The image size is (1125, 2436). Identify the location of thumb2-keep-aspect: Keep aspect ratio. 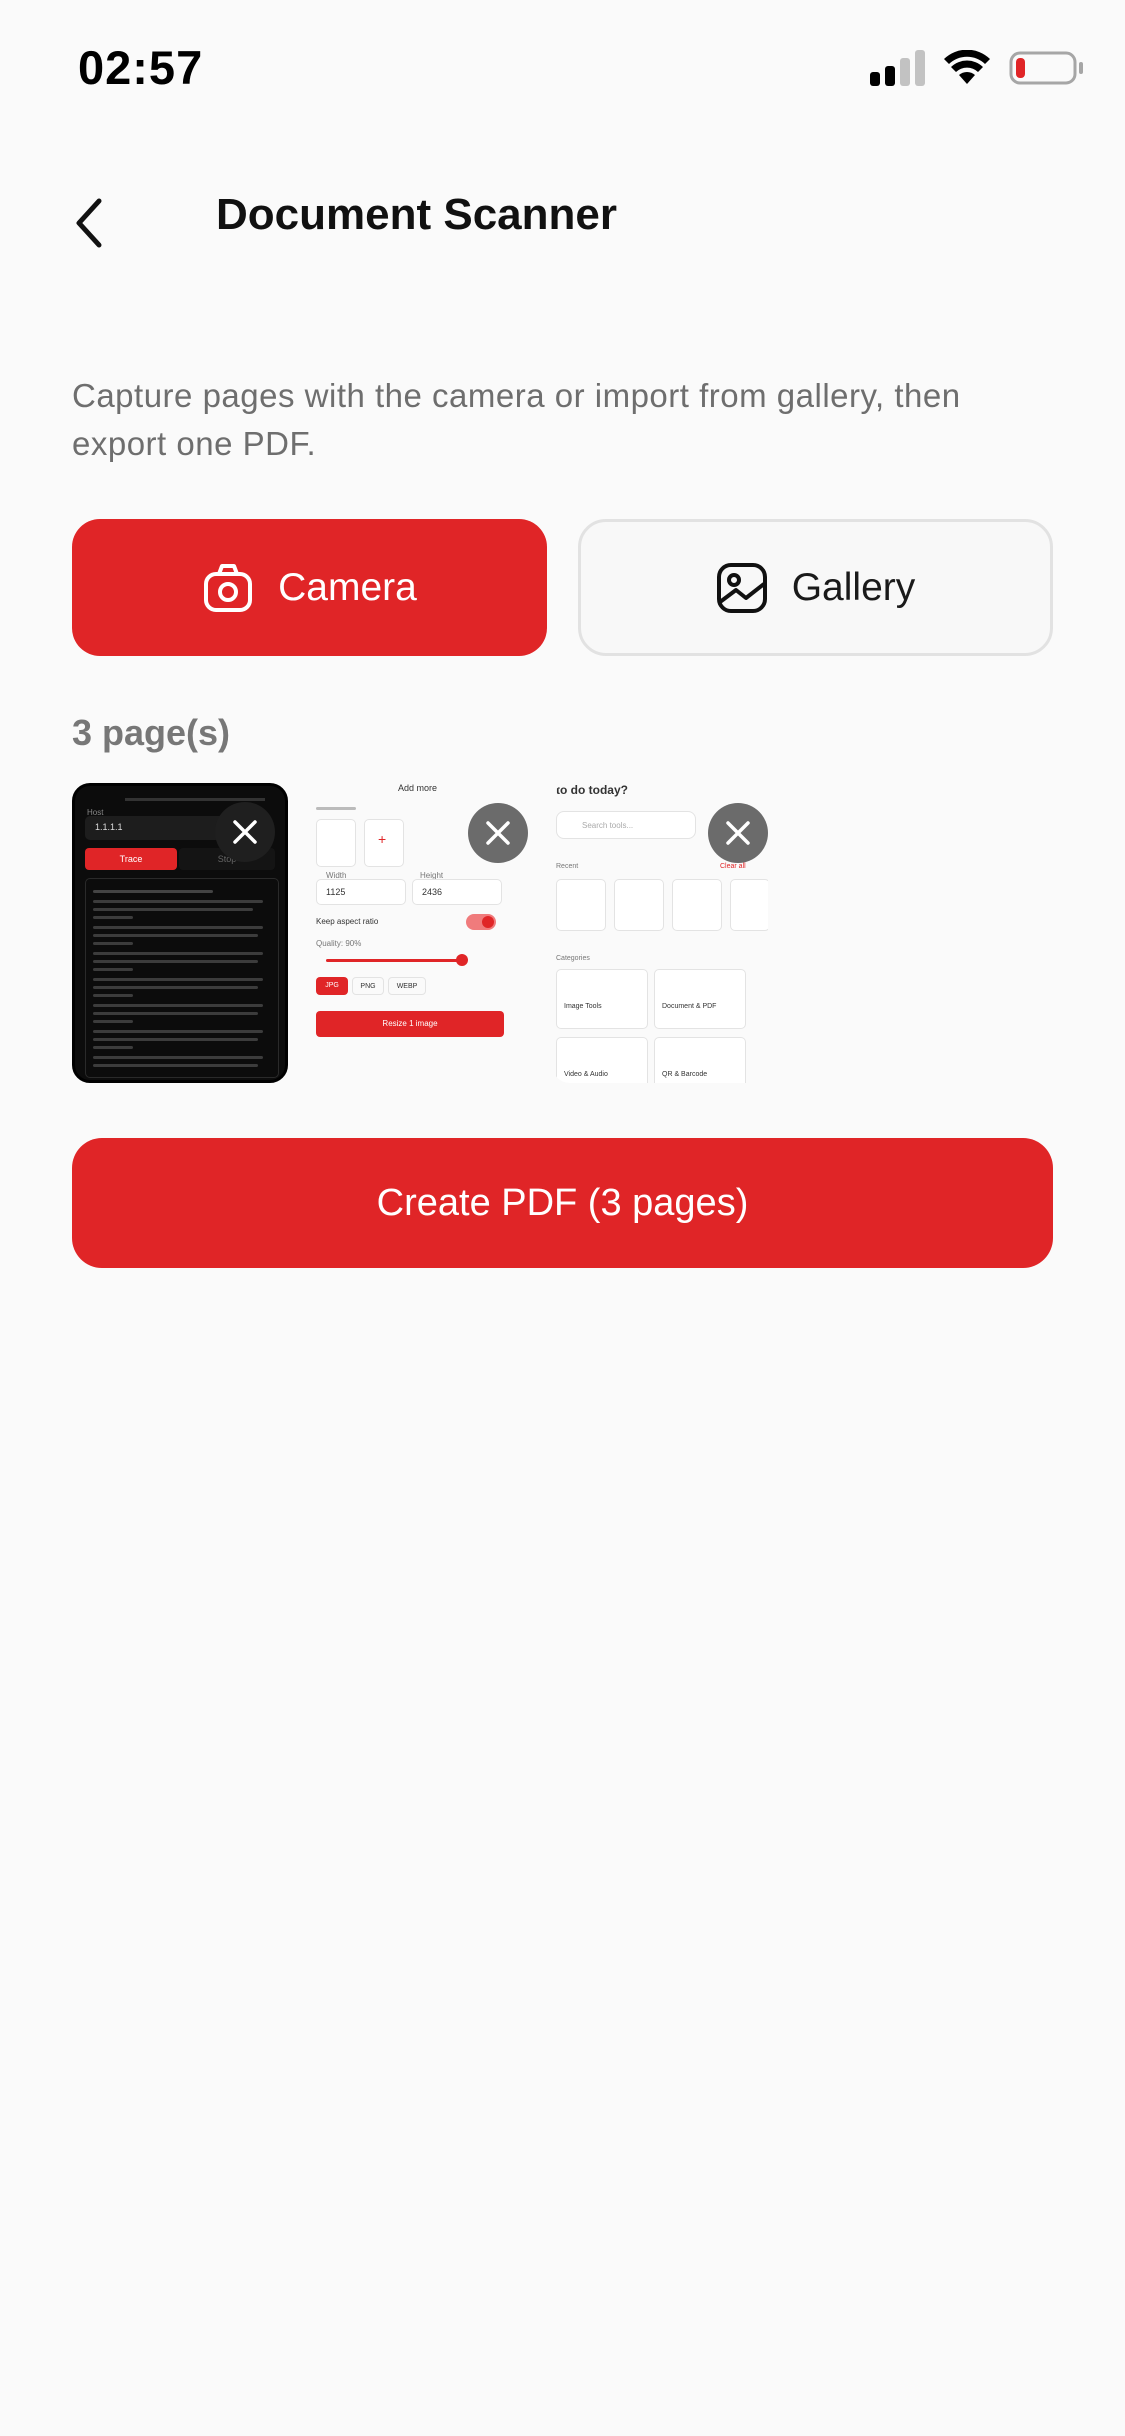
(347, 921).